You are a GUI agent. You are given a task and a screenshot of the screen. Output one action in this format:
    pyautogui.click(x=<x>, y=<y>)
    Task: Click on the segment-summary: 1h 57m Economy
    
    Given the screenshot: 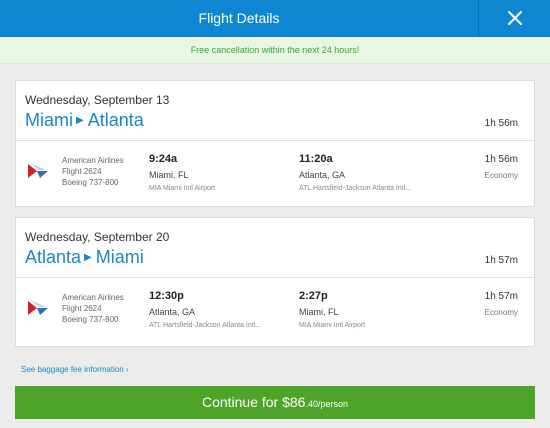 What is the action you would take?
    pyautogui.click(x=501, y=304)
    